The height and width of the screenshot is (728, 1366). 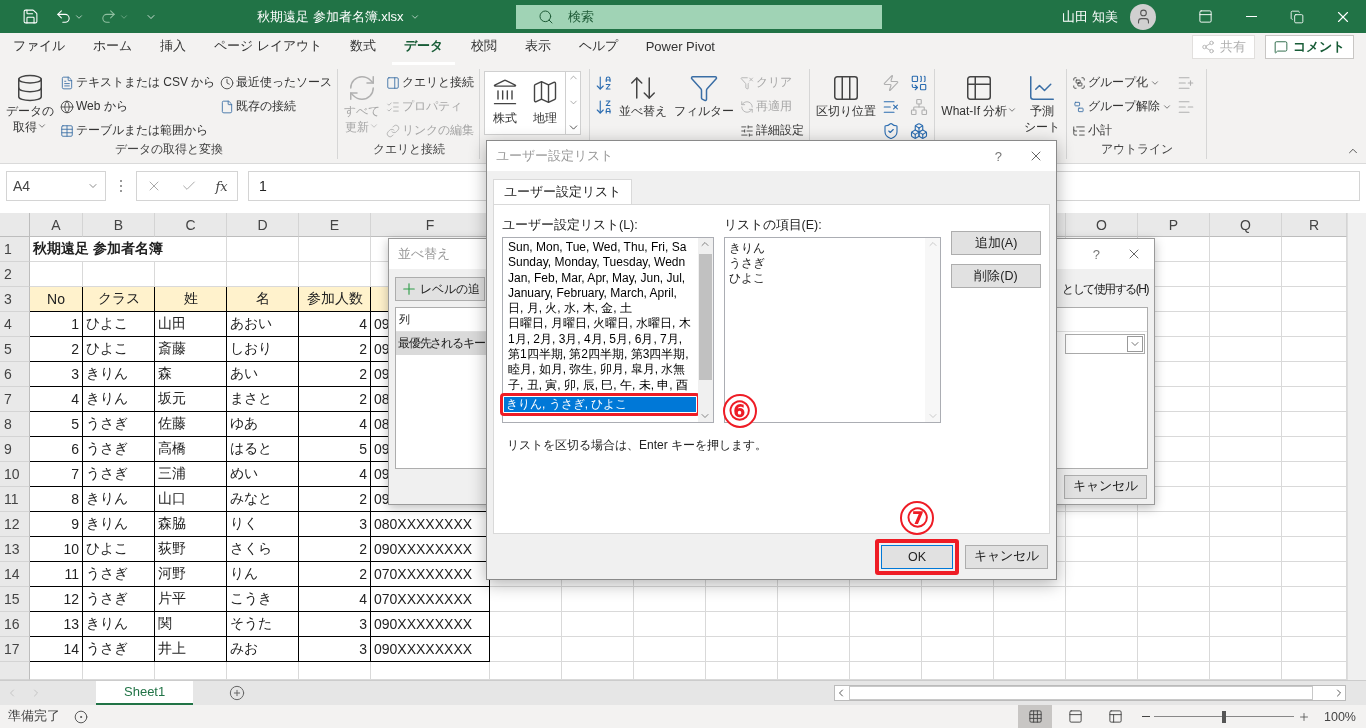 I want to click on table-cell: こうき, so click(x=251, y=599).